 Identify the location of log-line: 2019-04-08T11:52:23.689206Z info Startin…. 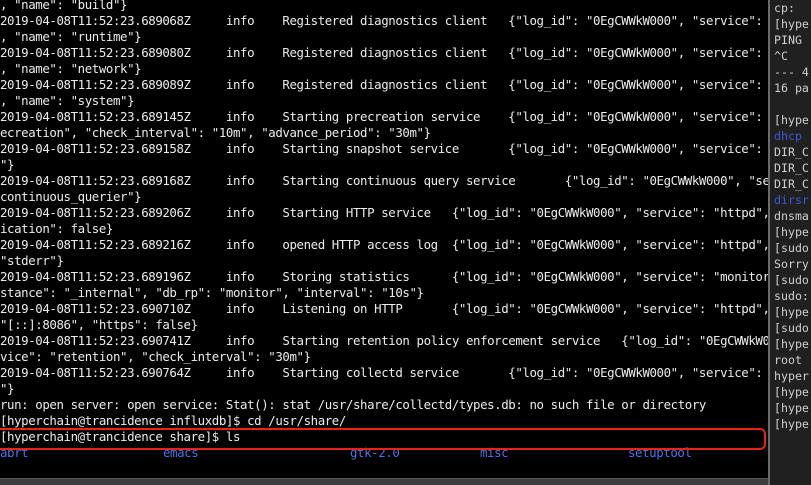
(384, 212).